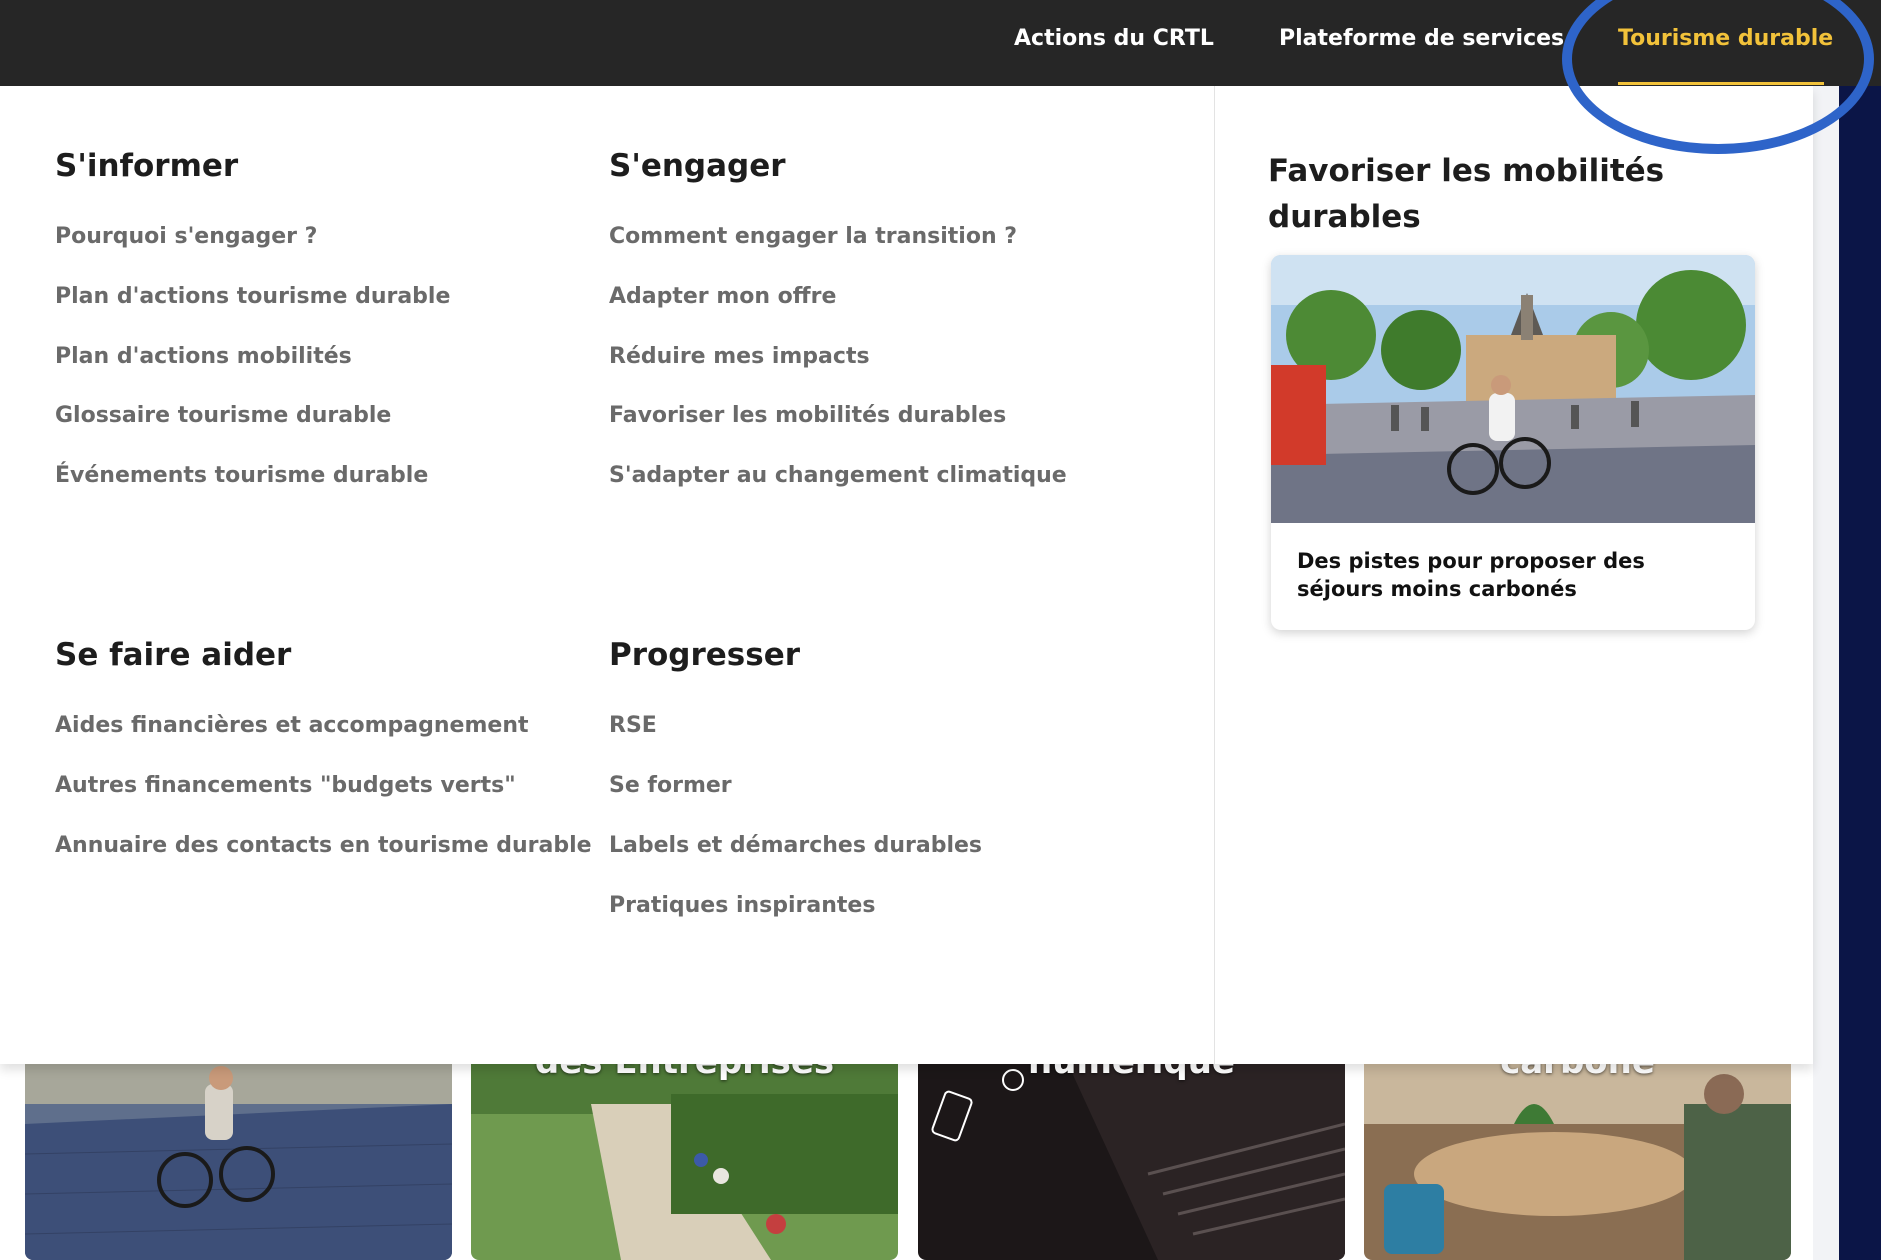 The width and height of the screenshot is (1881, 1260). Describe the element at coordinates (1577, 1073) in the screenshot. I see `tile-label: carbone` at that location.